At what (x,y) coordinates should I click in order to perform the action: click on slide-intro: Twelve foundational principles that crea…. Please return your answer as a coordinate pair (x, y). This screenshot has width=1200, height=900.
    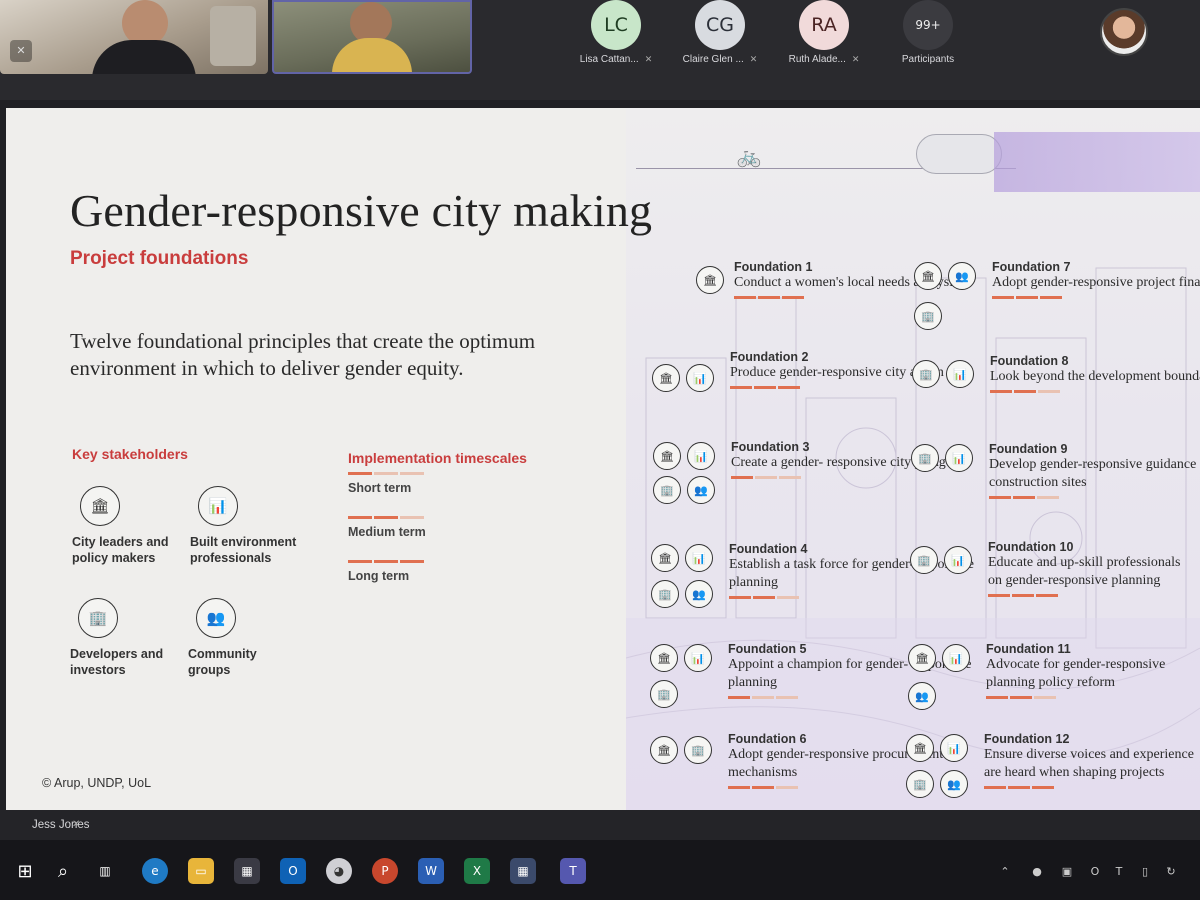
    Looking at the image, I should click on (303, 354).